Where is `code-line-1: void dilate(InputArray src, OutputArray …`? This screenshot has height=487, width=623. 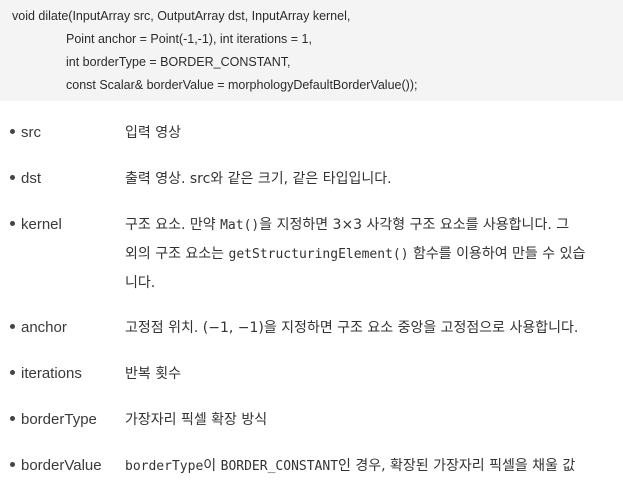
code-line-1: void dilate(InputArray src, OutputArray … is located at coordinates (181, 16).